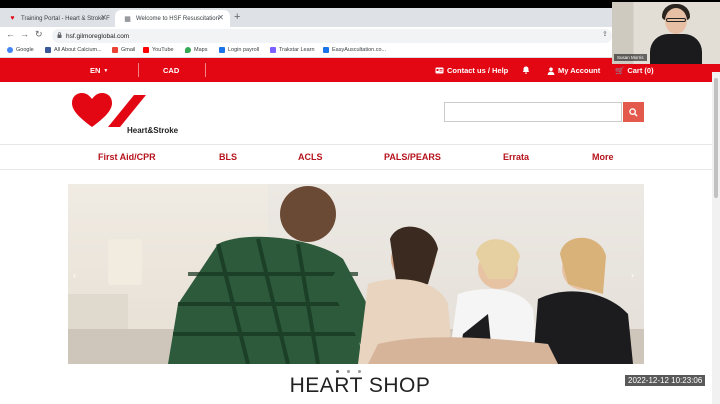 The height and width of the screenshot is (404, 720). I want to click on url-text: hsf.gilmoreglobal.com, so click(98, 36).